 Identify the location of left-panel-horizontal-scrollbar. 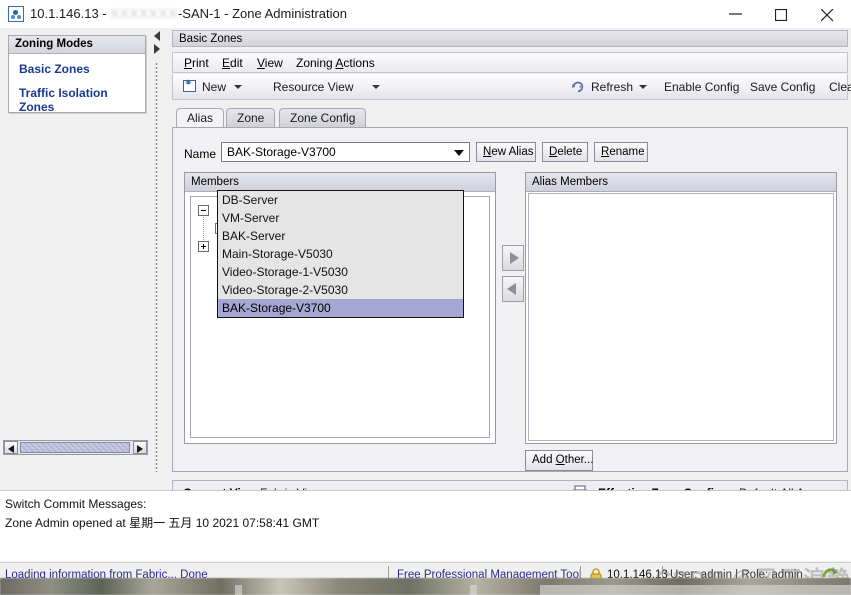
(75, 447).